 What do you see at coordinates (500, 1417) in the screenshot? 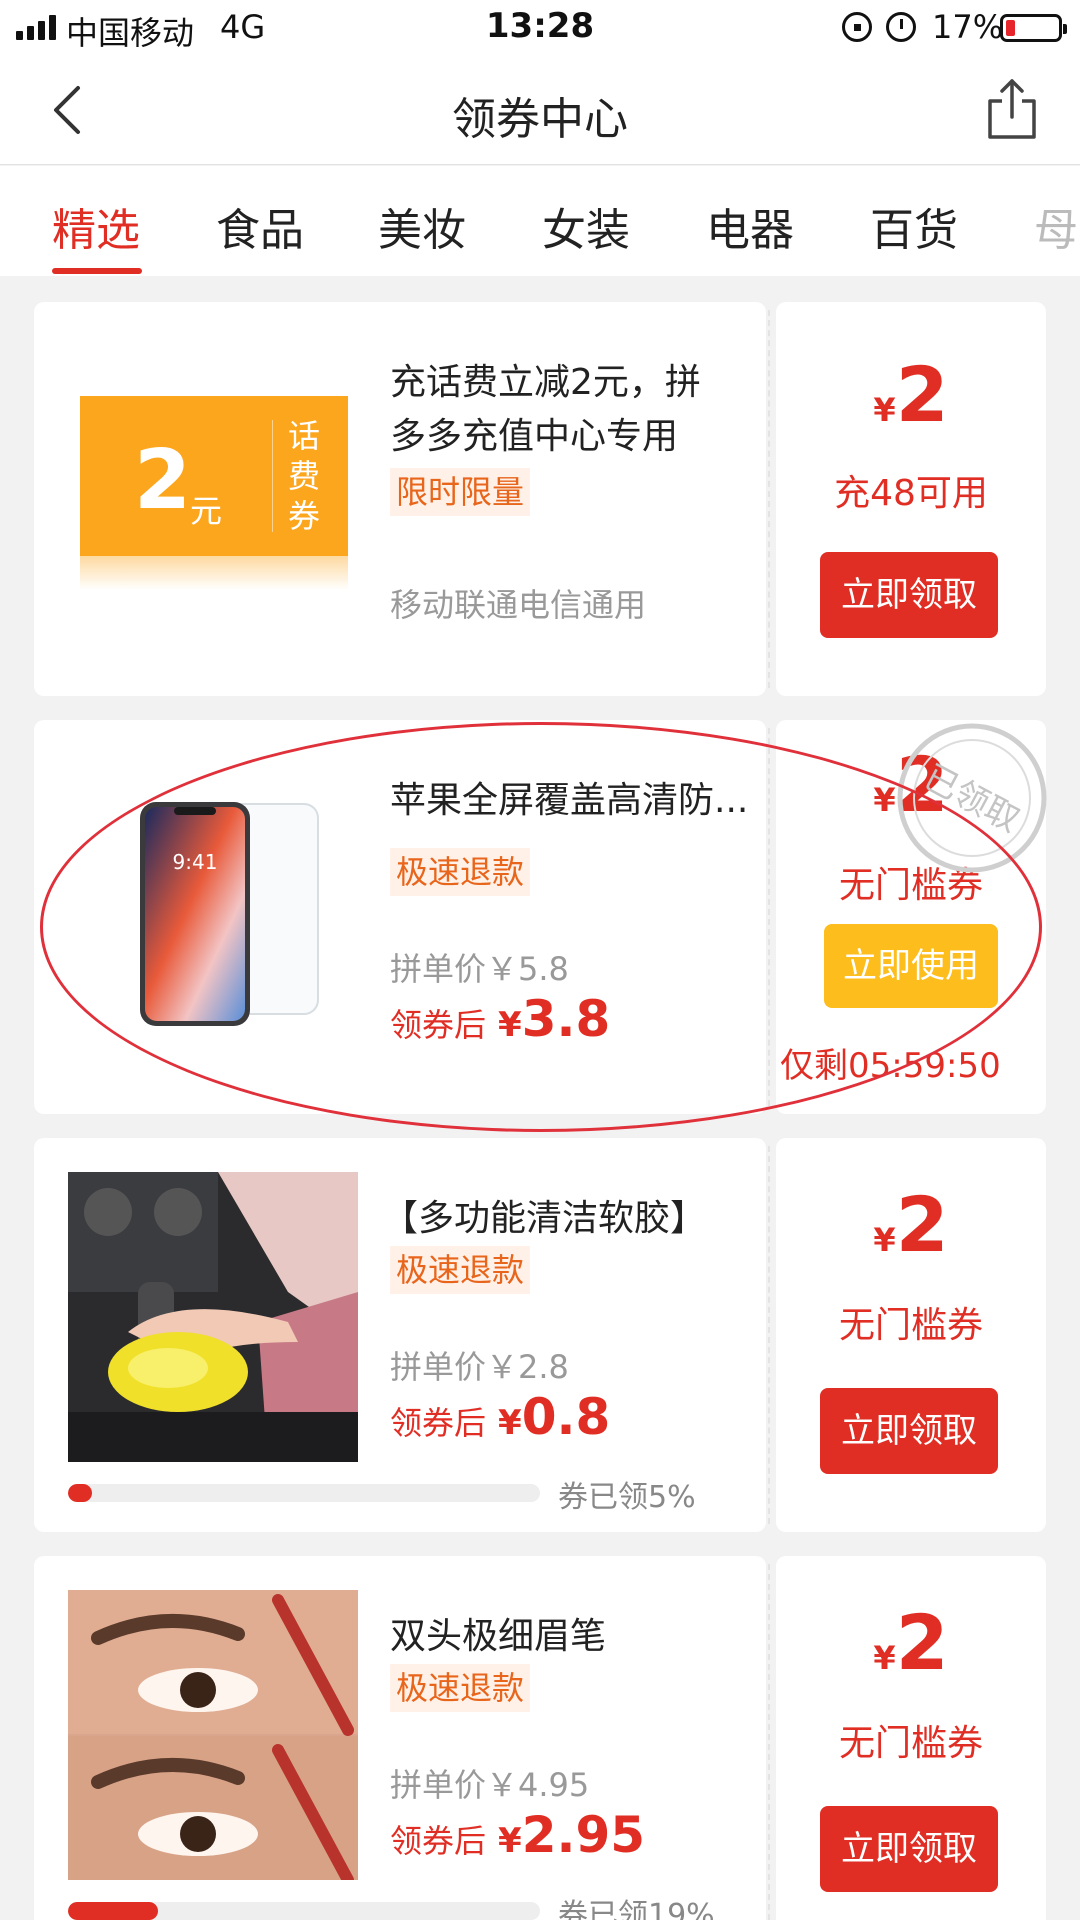
I see `after-coupon-price: 领券后 ¥0.8` at bounding box center [500, 1417].